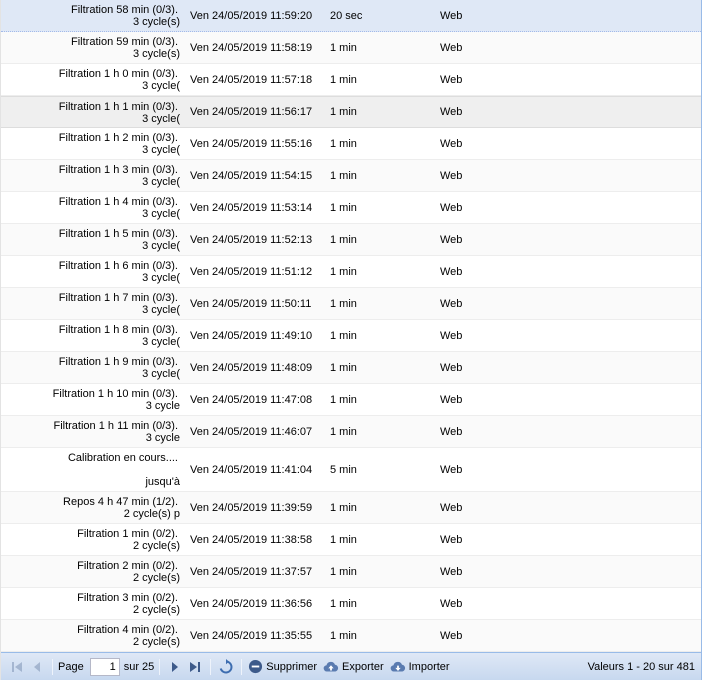 The image size is (702, 681). Describe the element at coordinates (226, 667) in the screenshot. I see `refresh-button` at that location.